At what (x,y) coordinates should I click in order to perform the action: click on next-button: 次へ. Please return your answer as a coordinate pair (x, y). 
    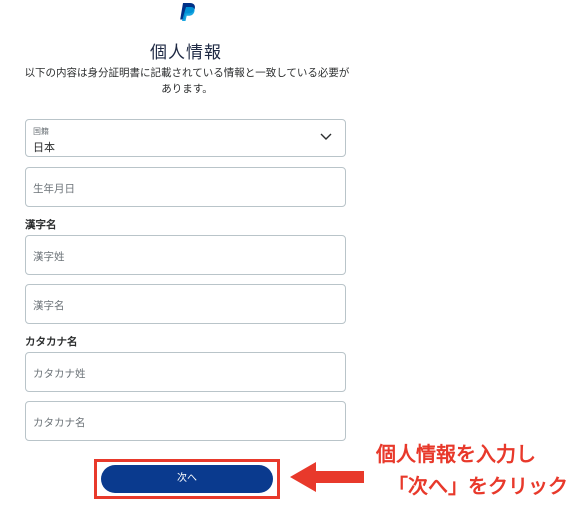
    Looking at the image, I should click on (187, 479).